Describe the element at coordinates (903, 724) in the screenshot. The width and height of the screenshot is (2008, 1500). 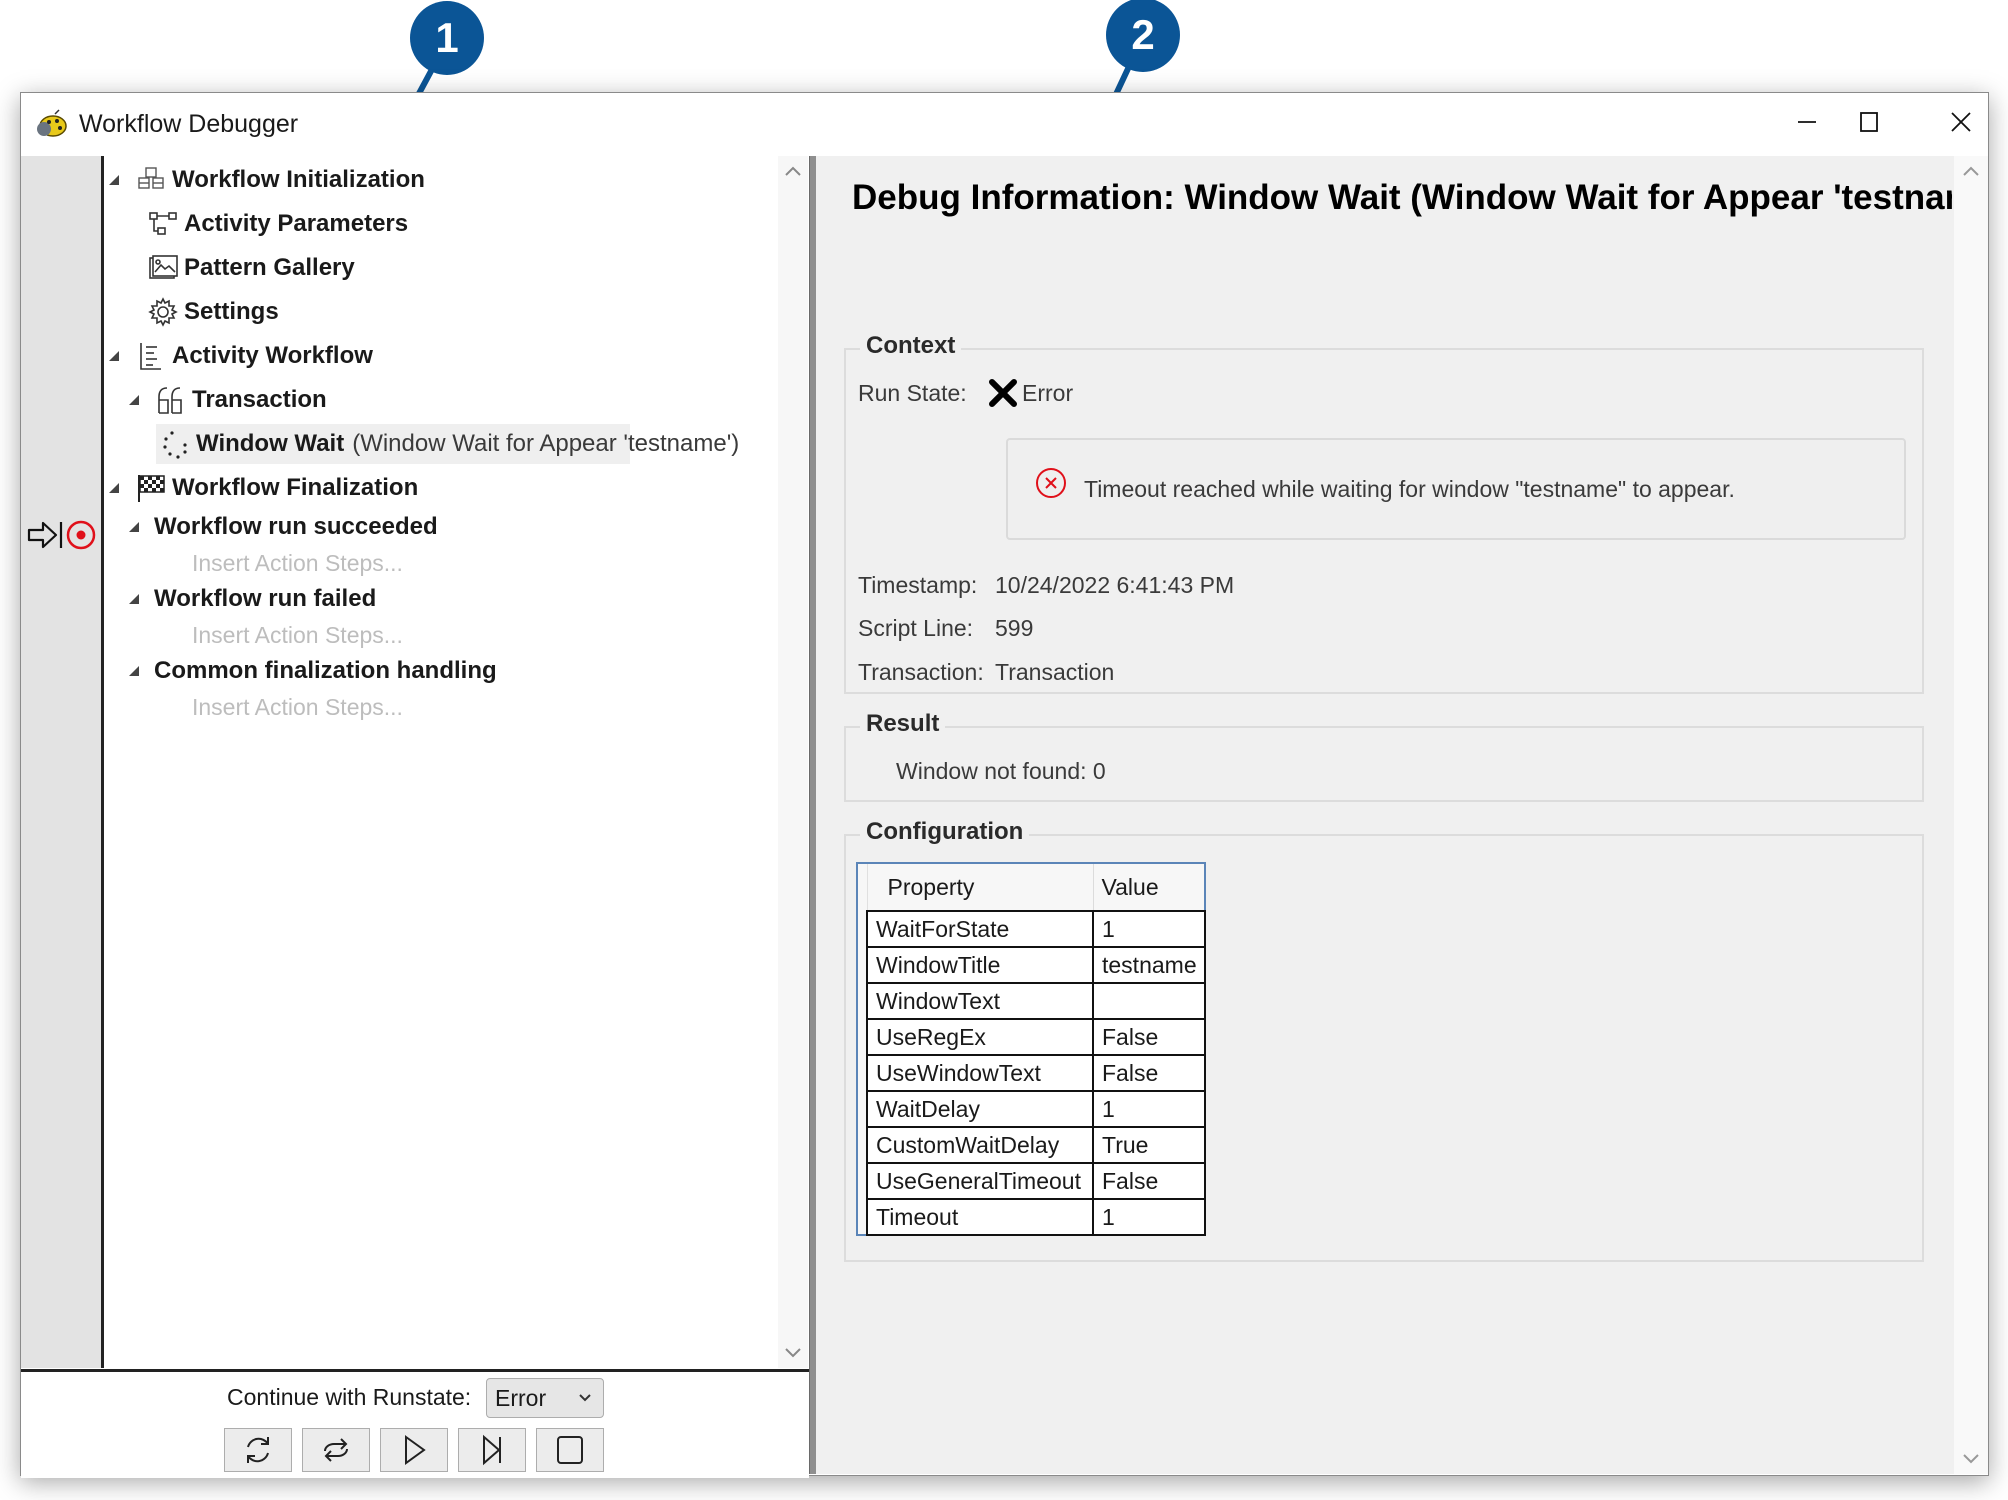
I see `result-group-label: Result` at that location.